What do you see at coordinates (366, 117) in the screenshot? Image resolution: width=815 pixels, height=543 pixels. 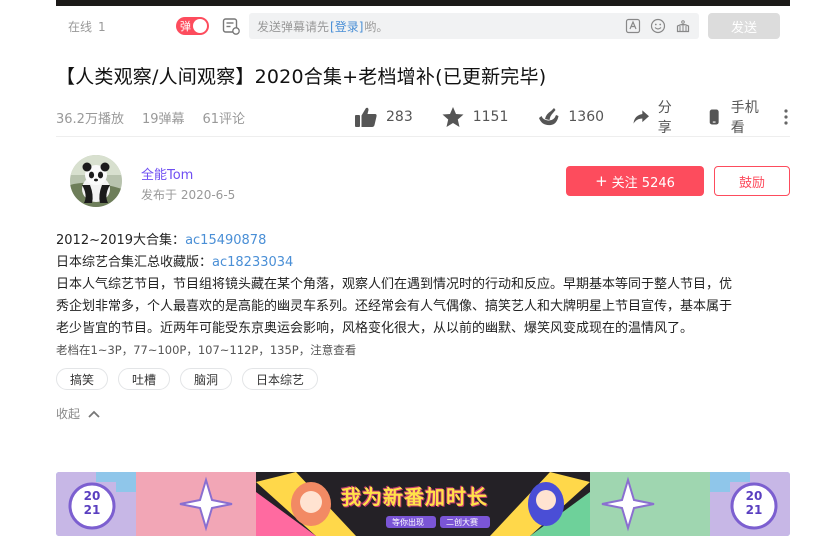 I see `thumbs-up-icon` at bounding box center [366, 117].